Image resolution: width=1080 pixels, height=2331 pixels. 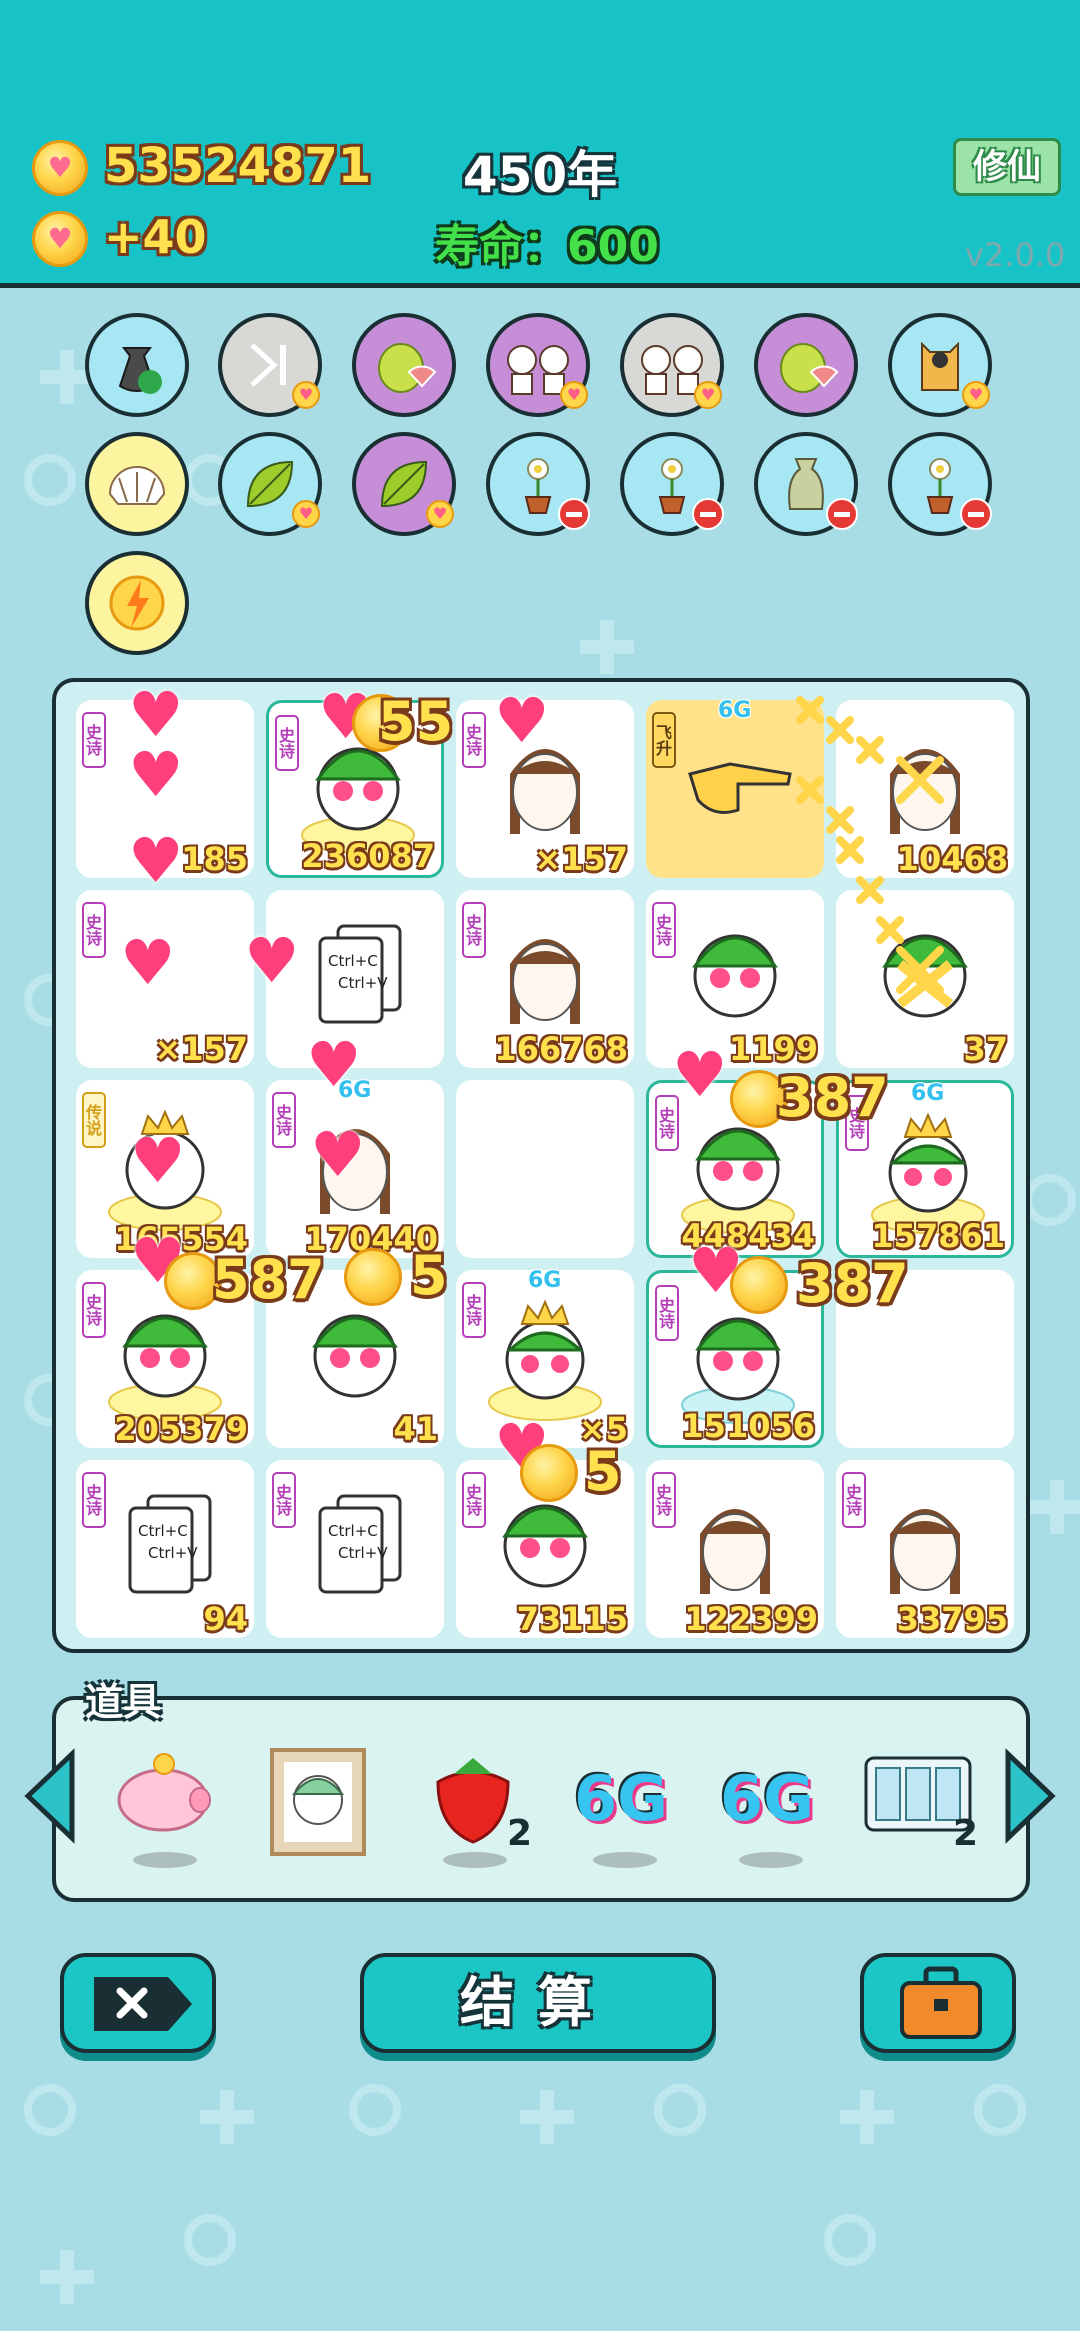 I want to click on board-cell: 史诗 Ctrl+C Ctrl+V, so click(x=355, y=1549).